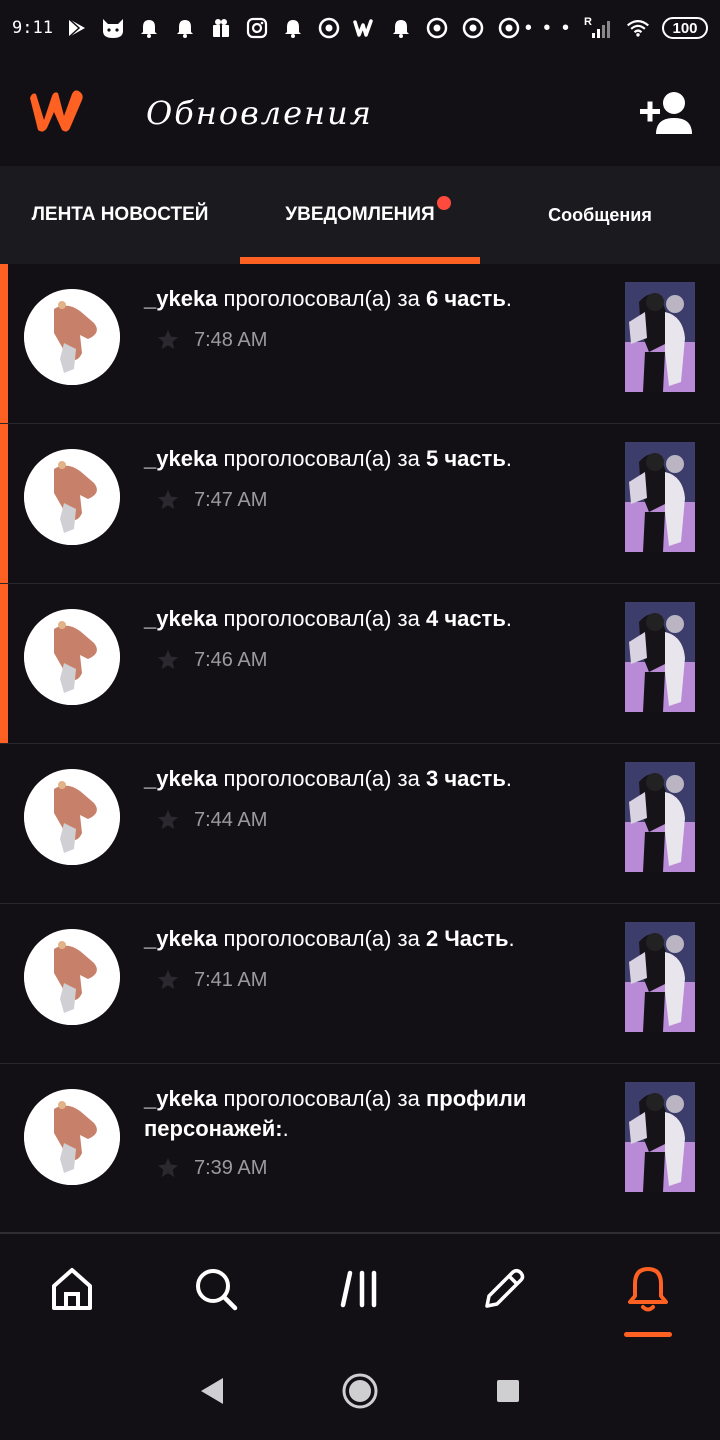 The width and height of the screenshot is (720, 1440). Describe the element at coordinates (212, 1391) in the screenshot. I see `system-back-button` at that location.